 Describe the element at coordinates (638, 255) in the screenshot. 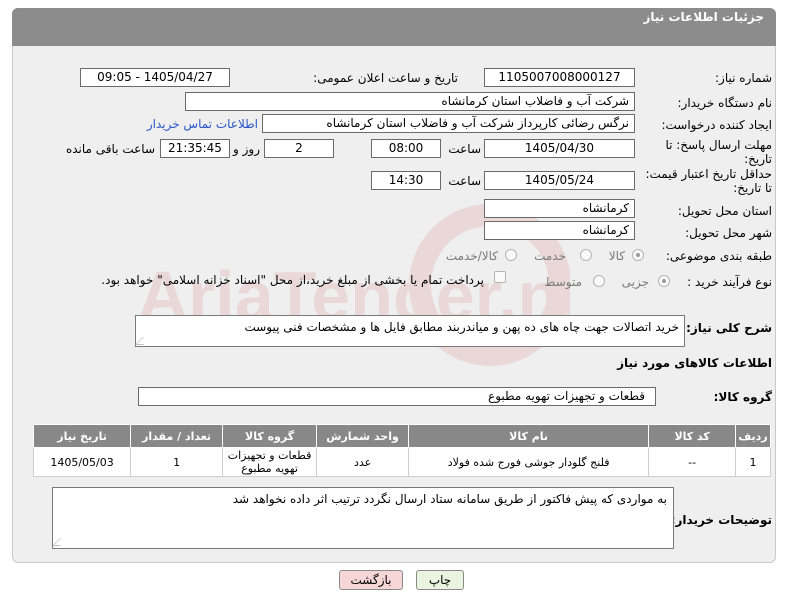

I see `category-goods-radio` at that location.